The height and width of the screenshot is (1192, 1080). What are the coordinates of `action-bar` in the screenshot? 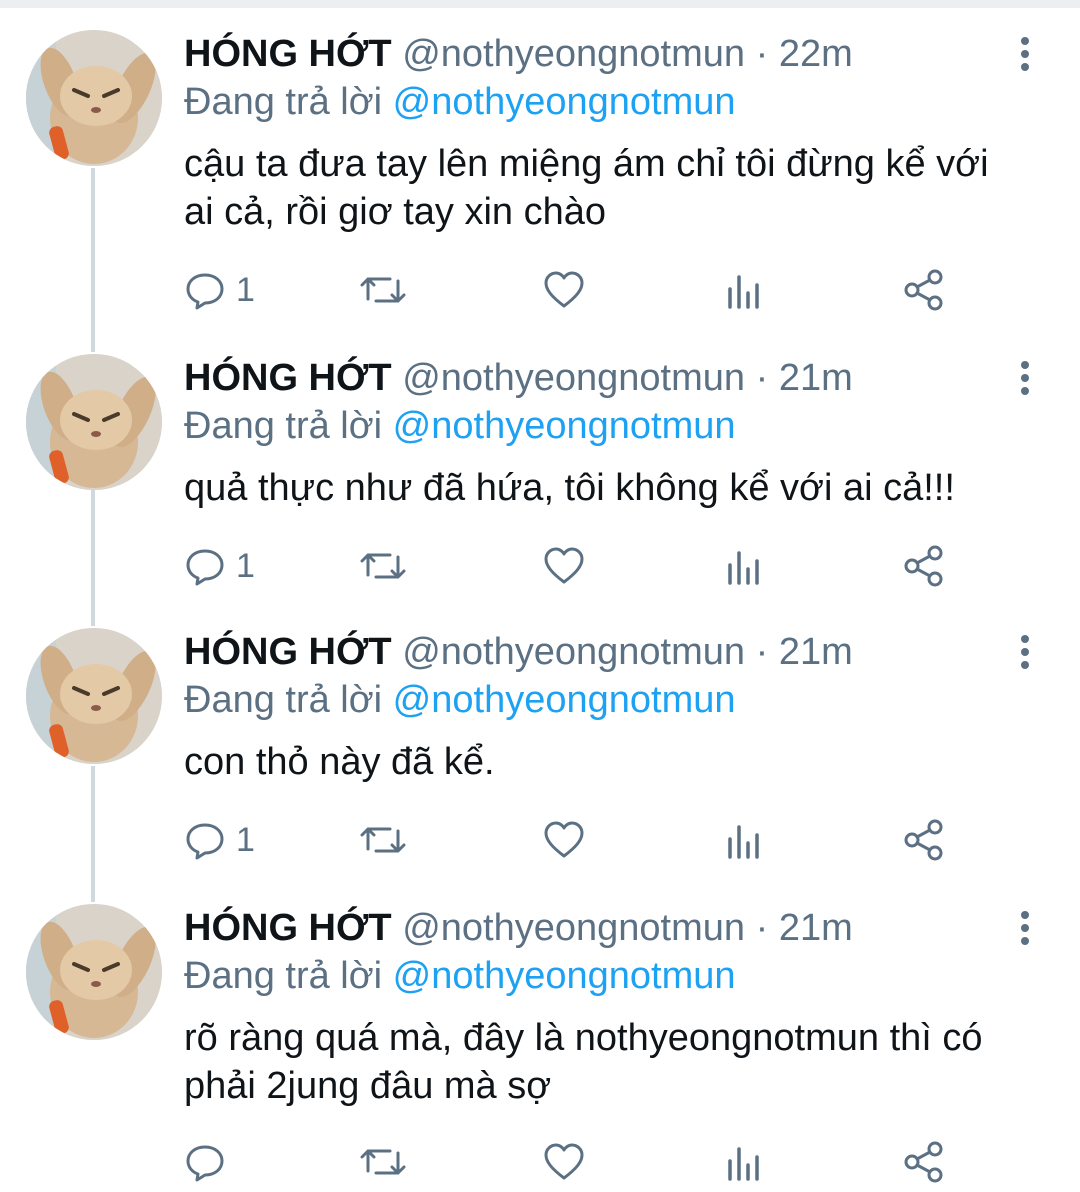 It's located at (574, 1162).